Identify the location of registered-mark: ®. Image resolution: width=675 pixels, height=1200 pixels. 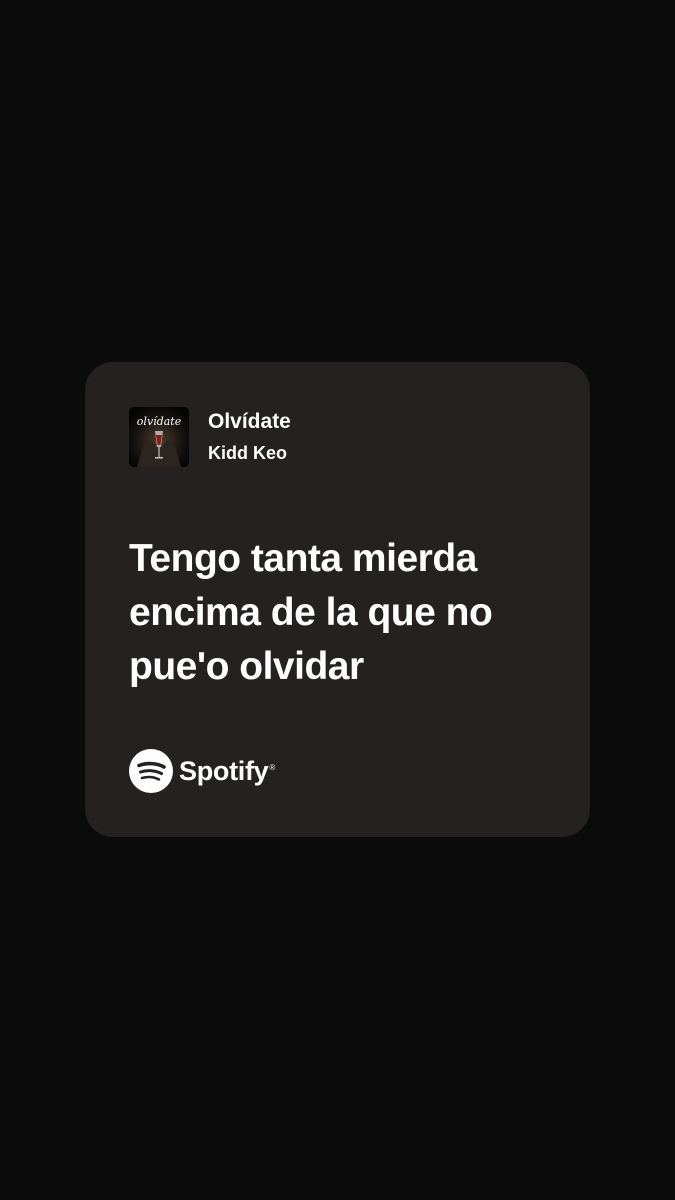
(272, 767).